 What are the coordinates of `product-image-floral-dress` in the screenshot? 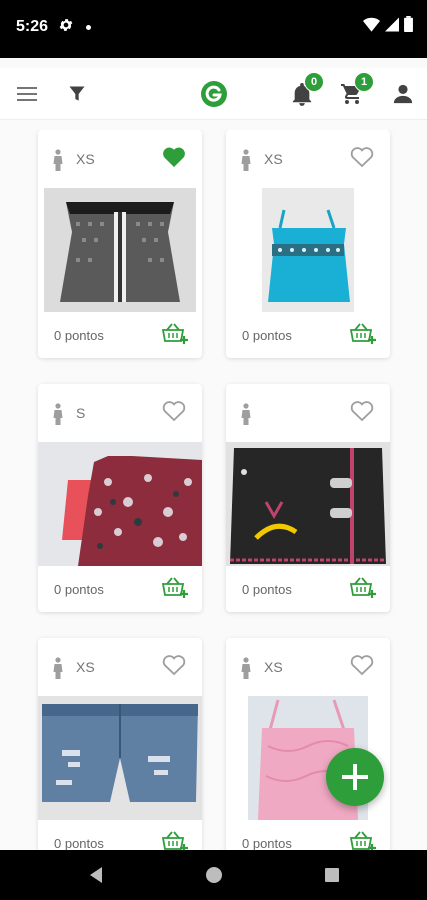 It's located at (120, 504).